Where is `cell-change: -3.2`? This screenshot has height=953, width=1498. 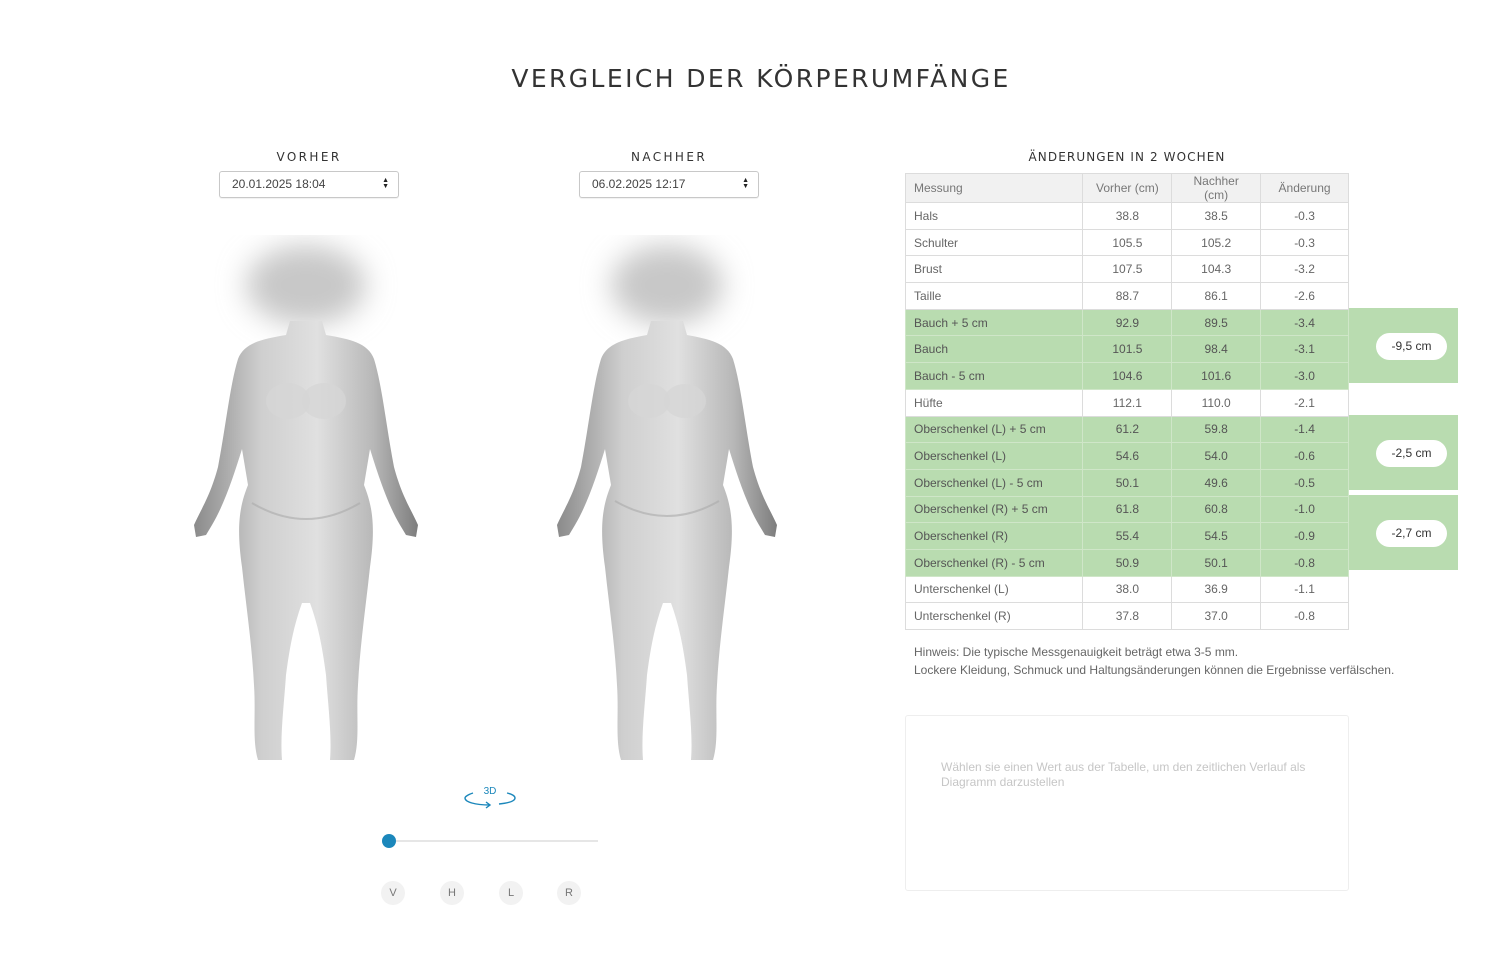
cell-change: -3.2 is located at coordinates (1304, 269).